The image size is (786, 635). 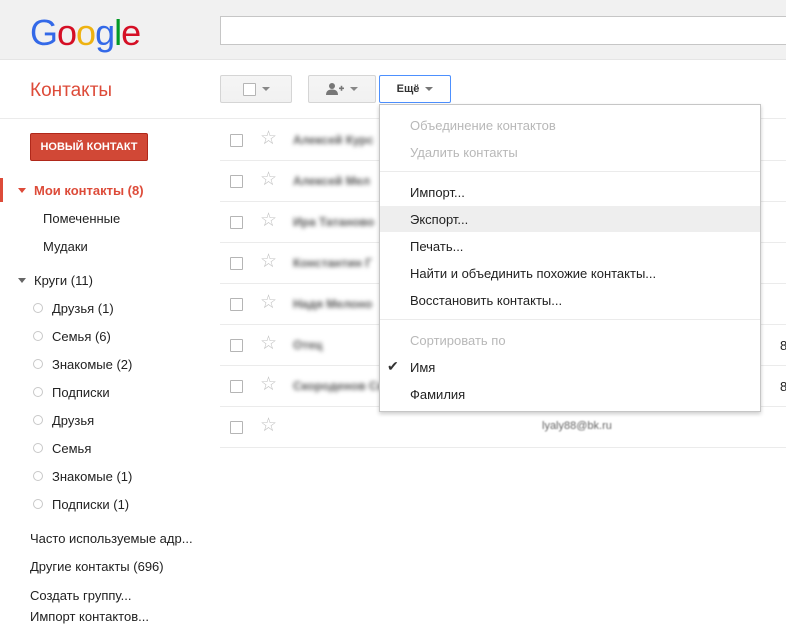 I want to click on sidebar-item-label: Помеченные, so click(x=82, y=218).